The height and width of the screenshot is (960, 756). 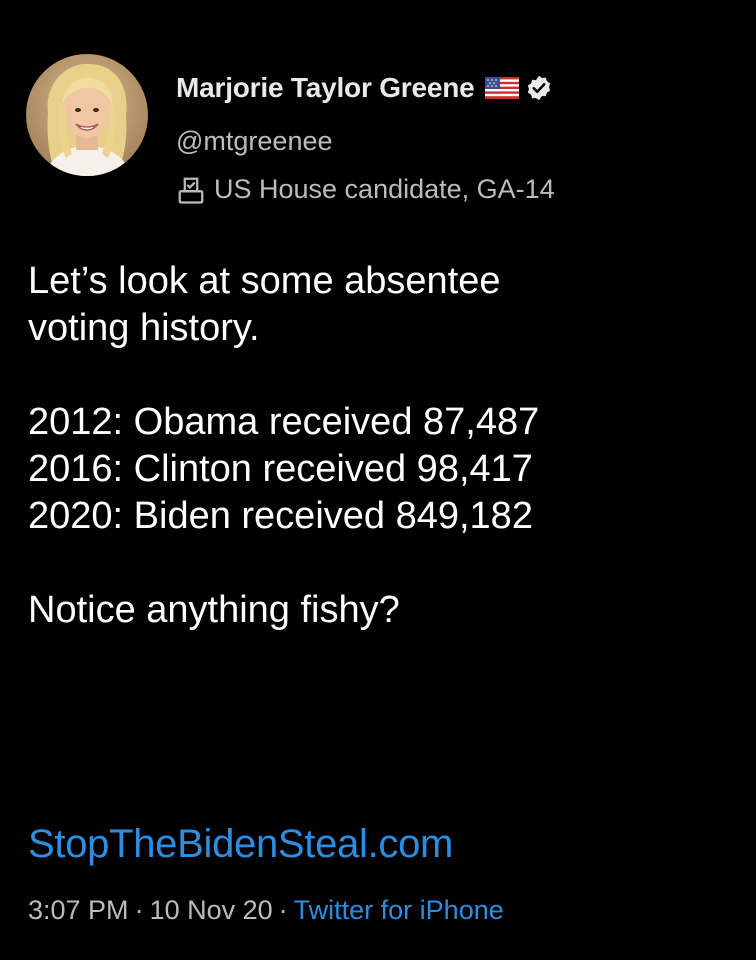 I want to click on tweet-meta: 3:07 PM · 10 Nov 20 · Twitter for iPhone, so click(x=266, y=910).